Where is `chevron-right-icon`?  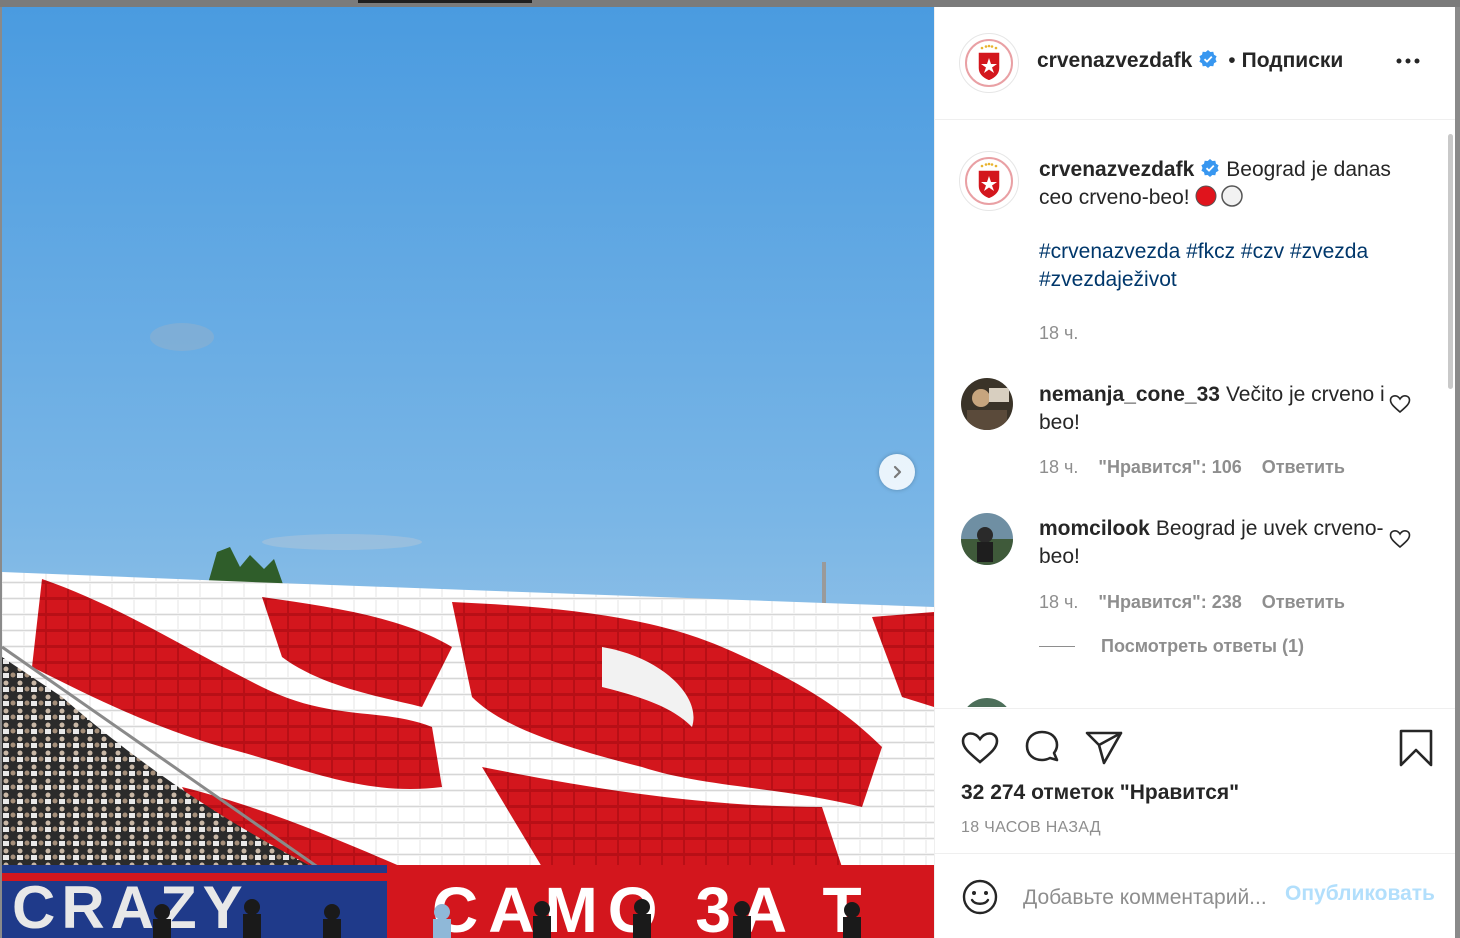 chevron-right-icon is located at coordinates (897, 472).